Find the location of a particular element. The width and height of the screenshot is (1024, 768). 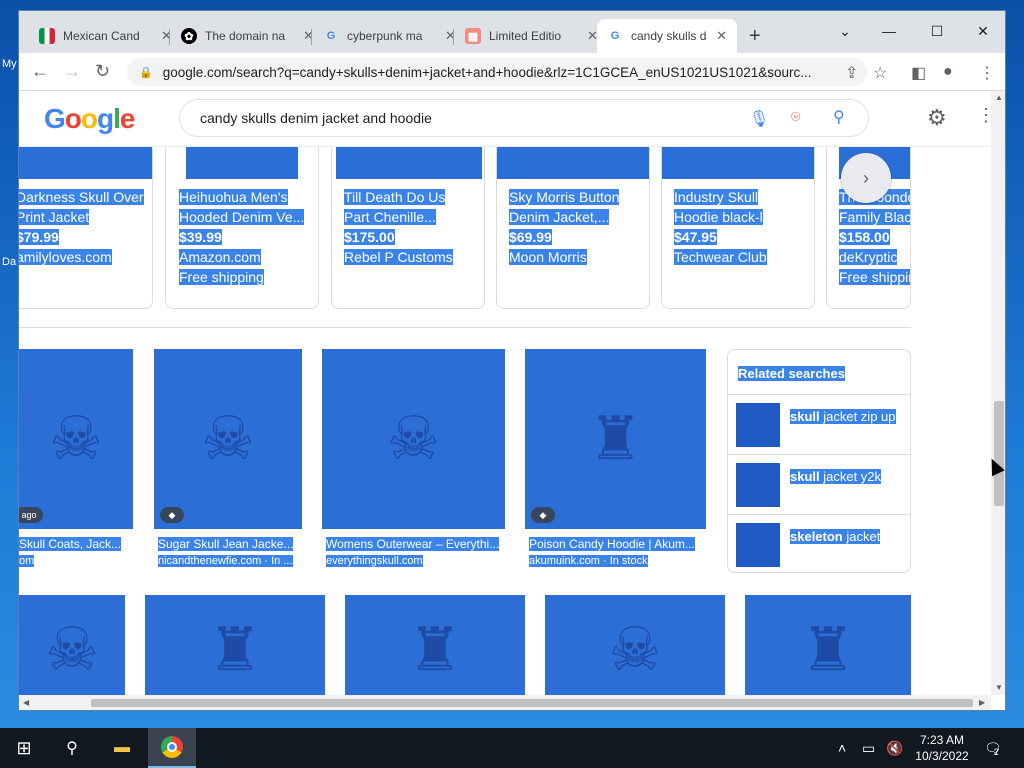

google-icon: G is located at coordinates (331, 36).